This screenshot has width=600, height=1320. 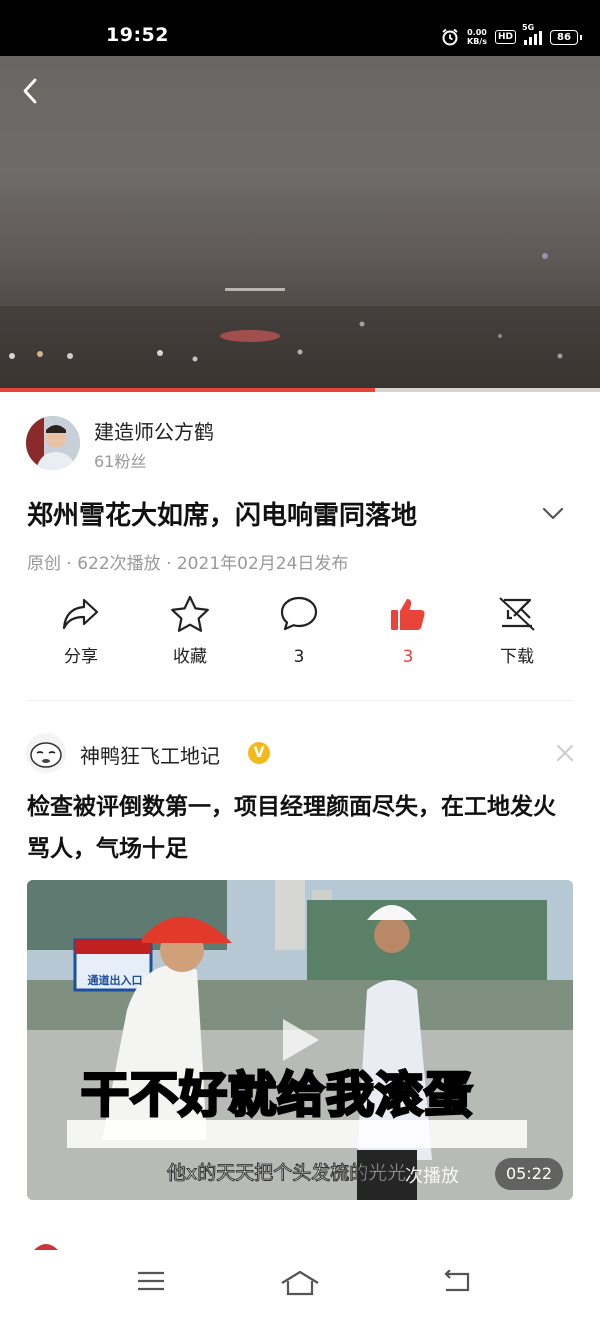 I want to click on battery-icon: 86, so click(x=566, y=37).